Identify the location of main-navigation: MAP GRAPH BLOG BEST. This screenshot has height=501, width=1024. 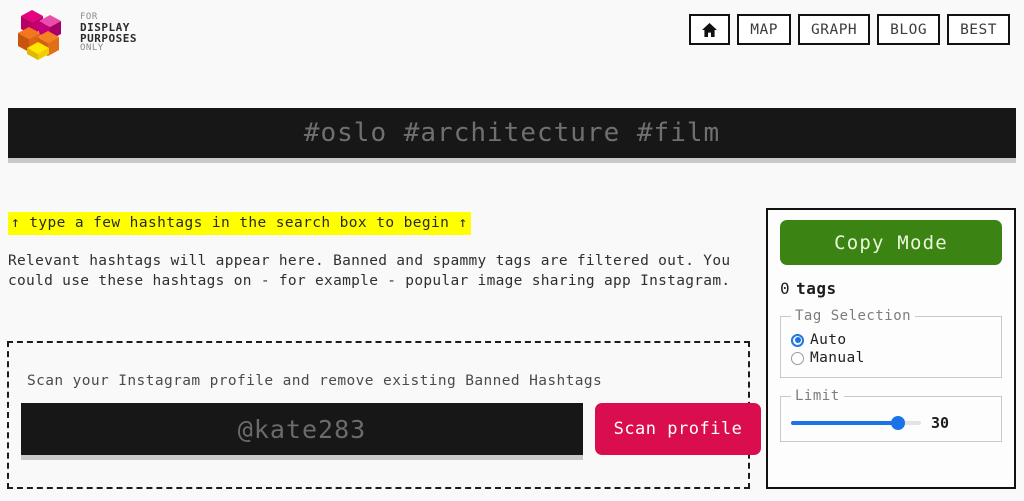
(849, 29).